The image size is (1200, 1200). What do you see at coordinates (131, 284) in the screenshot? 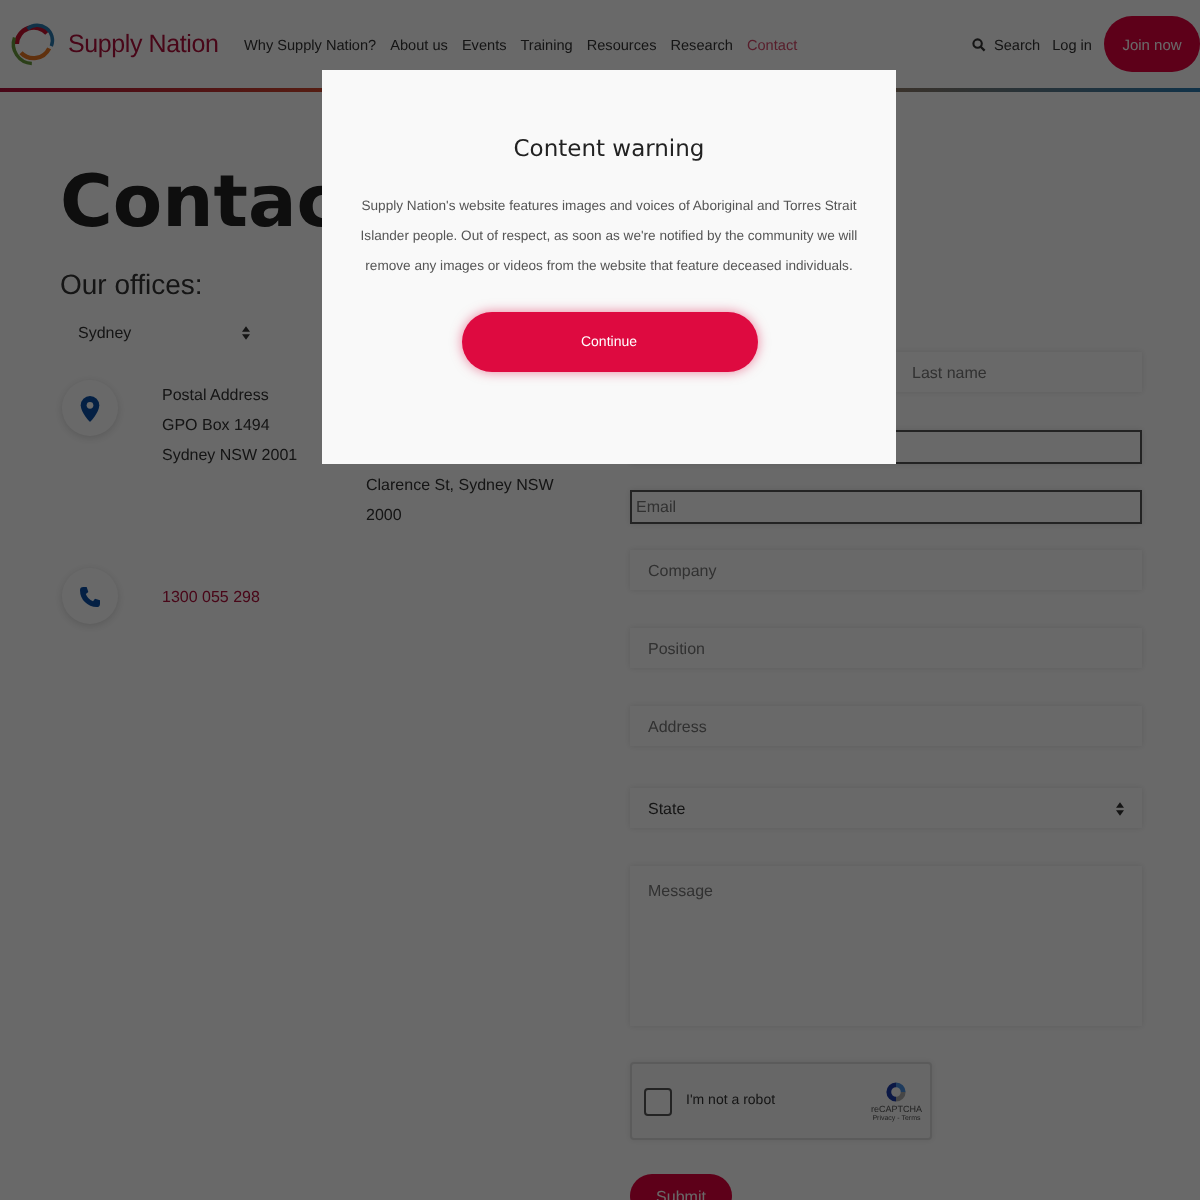
I see `section-heading: Our offices:` at bounding box center [131, 284].